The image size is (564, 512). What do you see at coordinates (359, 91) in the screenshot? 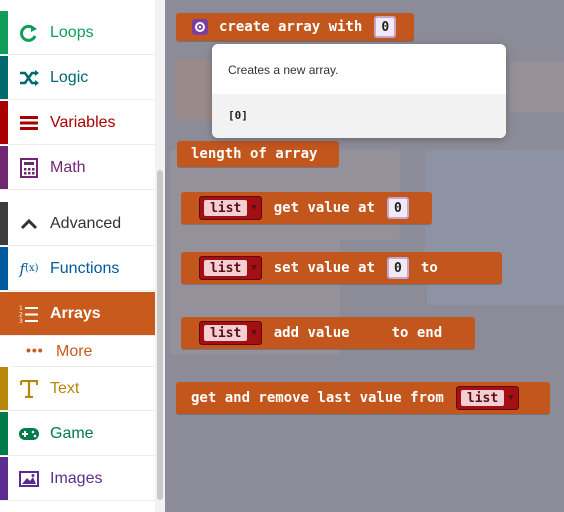
I see `block-tooltip: Creates a new array. [0]` at bounding box center [359, 91].